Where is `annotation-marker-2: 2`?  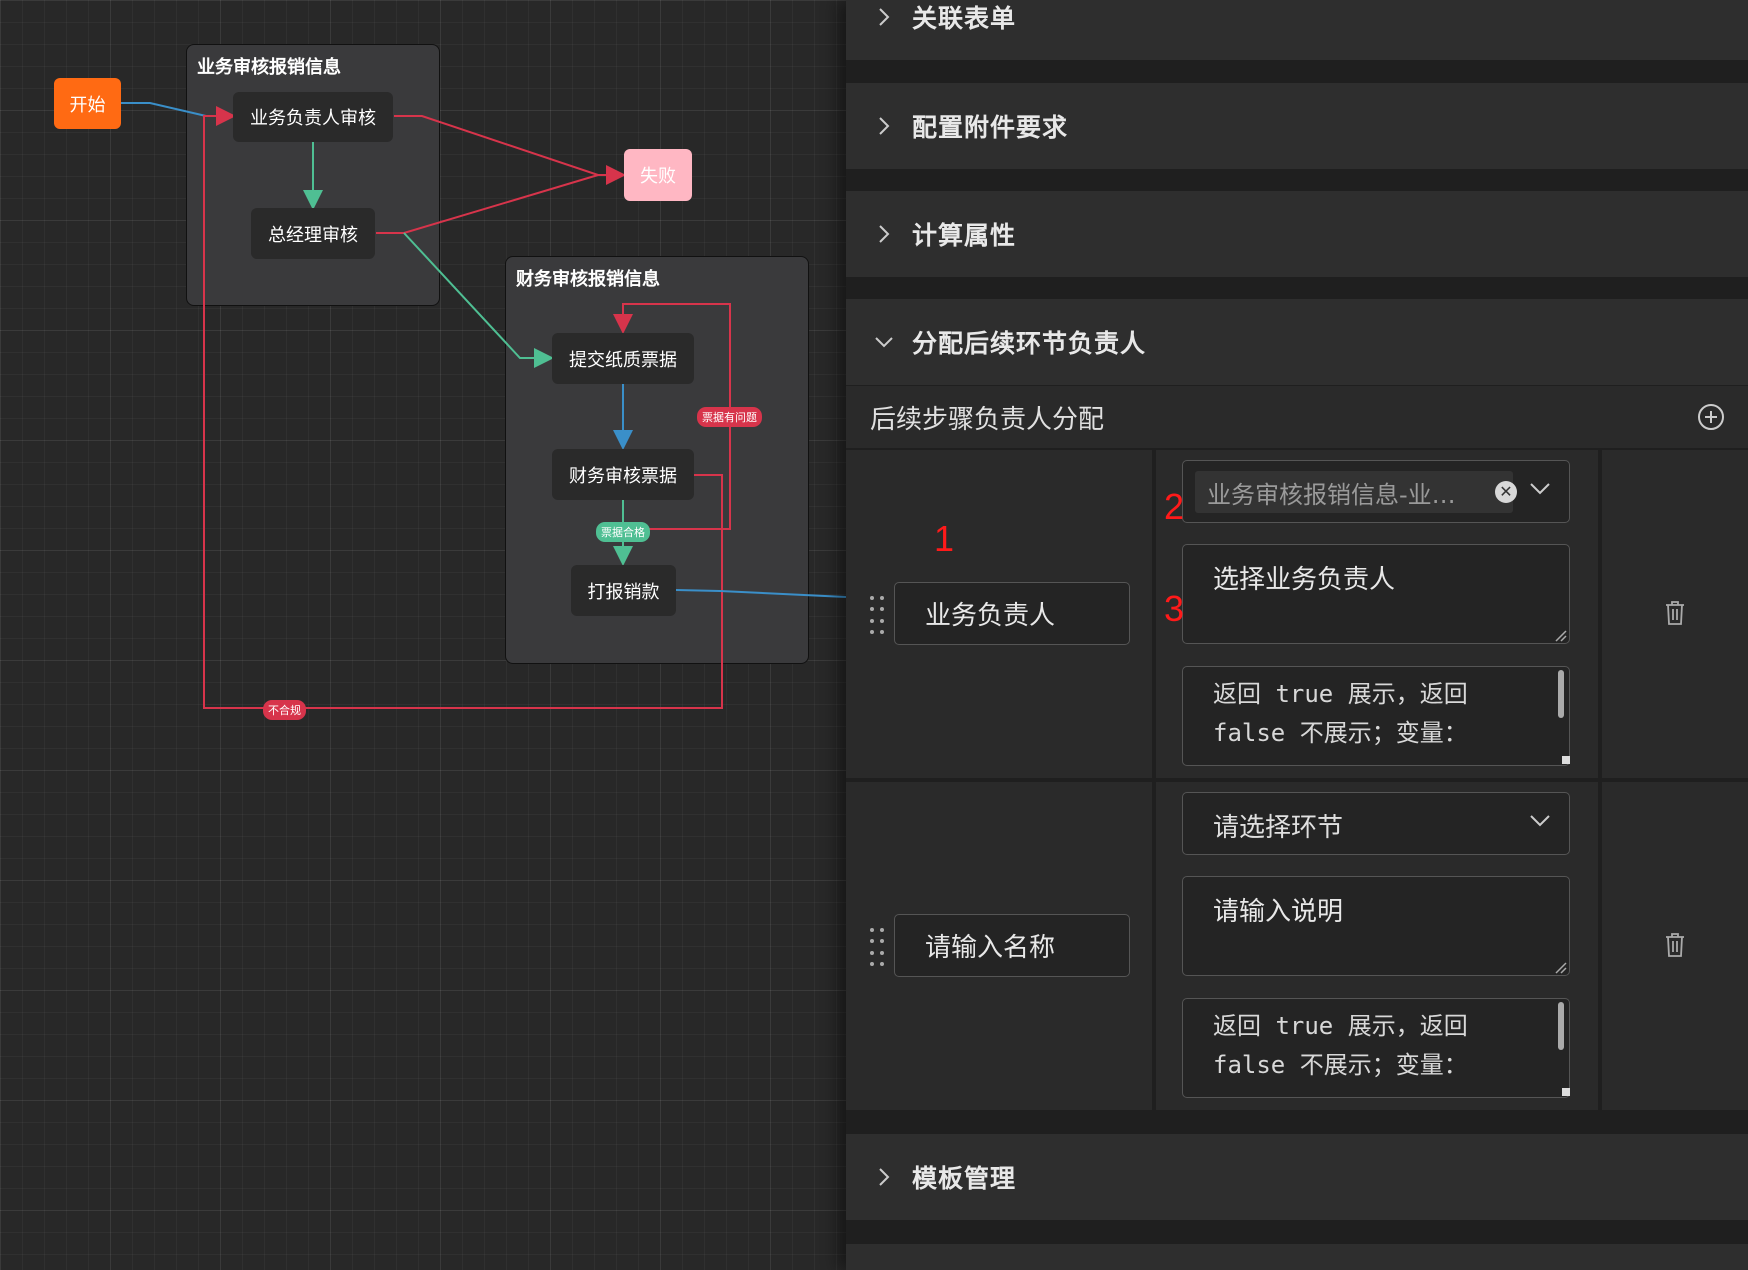
annotation-marker-2: 2 is located at coordinates (1174, 506).